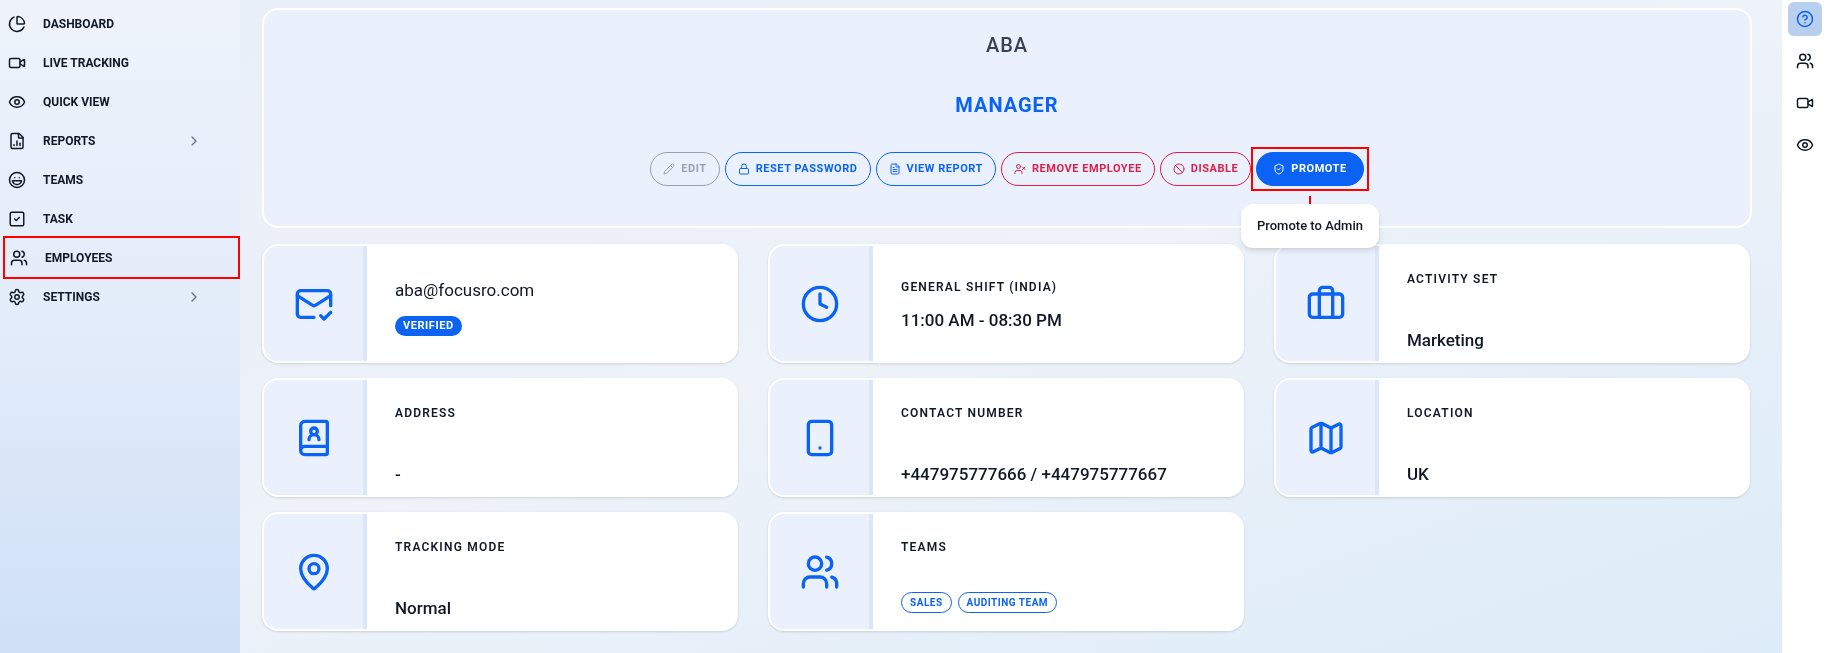  Describe the element at coordinates (121, 179) in the screenshot. I see `sidebar-item: TEAMS` at that location.